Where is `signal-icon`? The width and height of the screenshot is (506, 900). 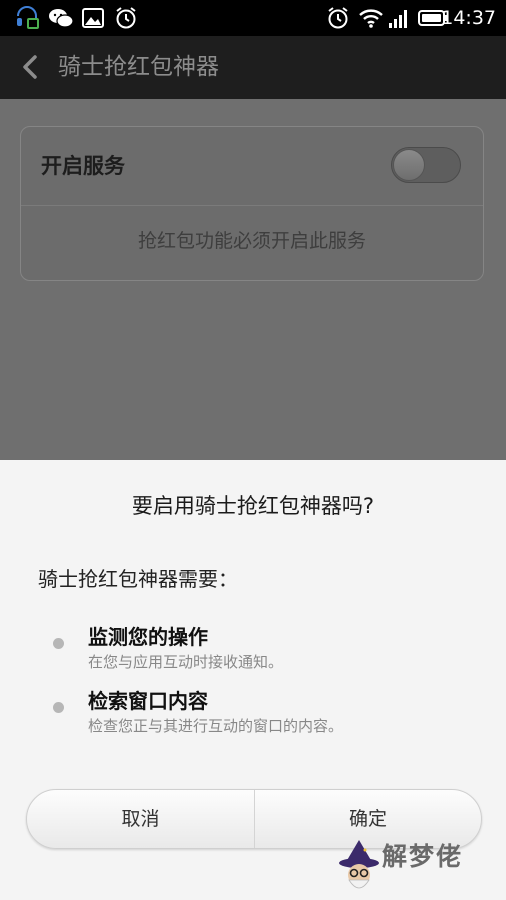
signal-icon is located at coordinates (398, 19).